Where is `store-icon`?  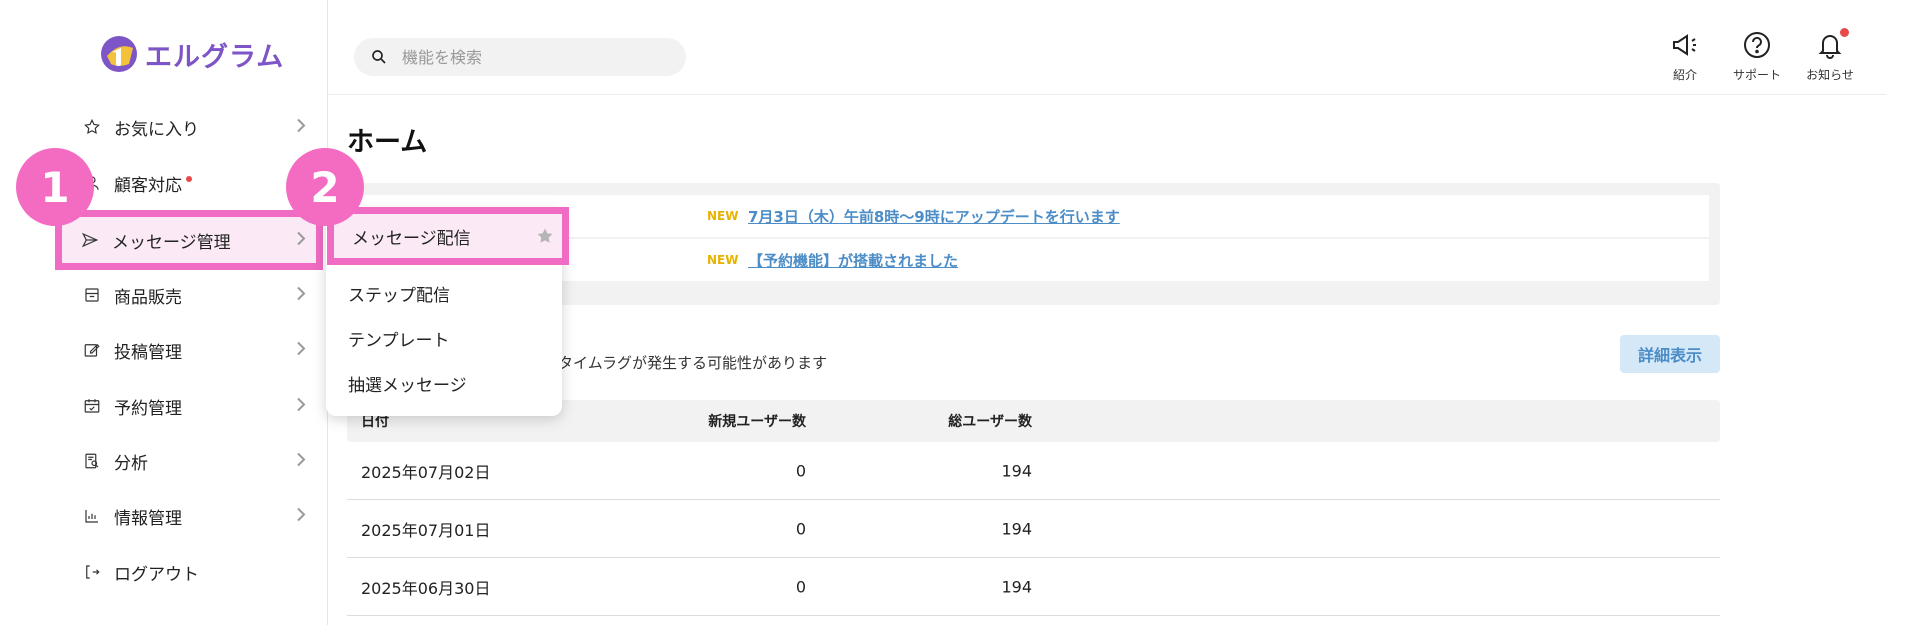
store-icon is located at coordinates (92, 295).